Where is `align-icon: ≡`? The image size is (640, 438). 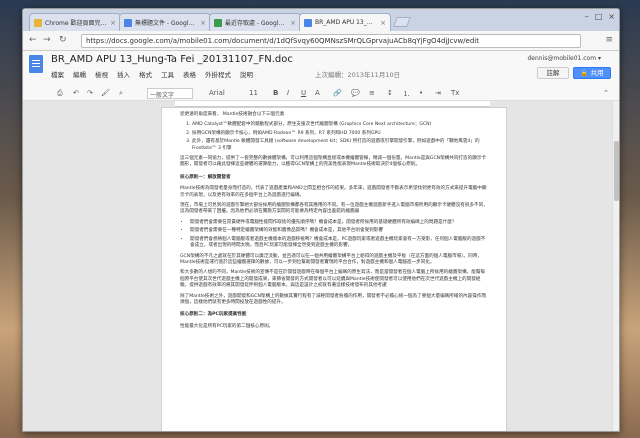 align-icon: ≡ is located at coordinates (372, 93).